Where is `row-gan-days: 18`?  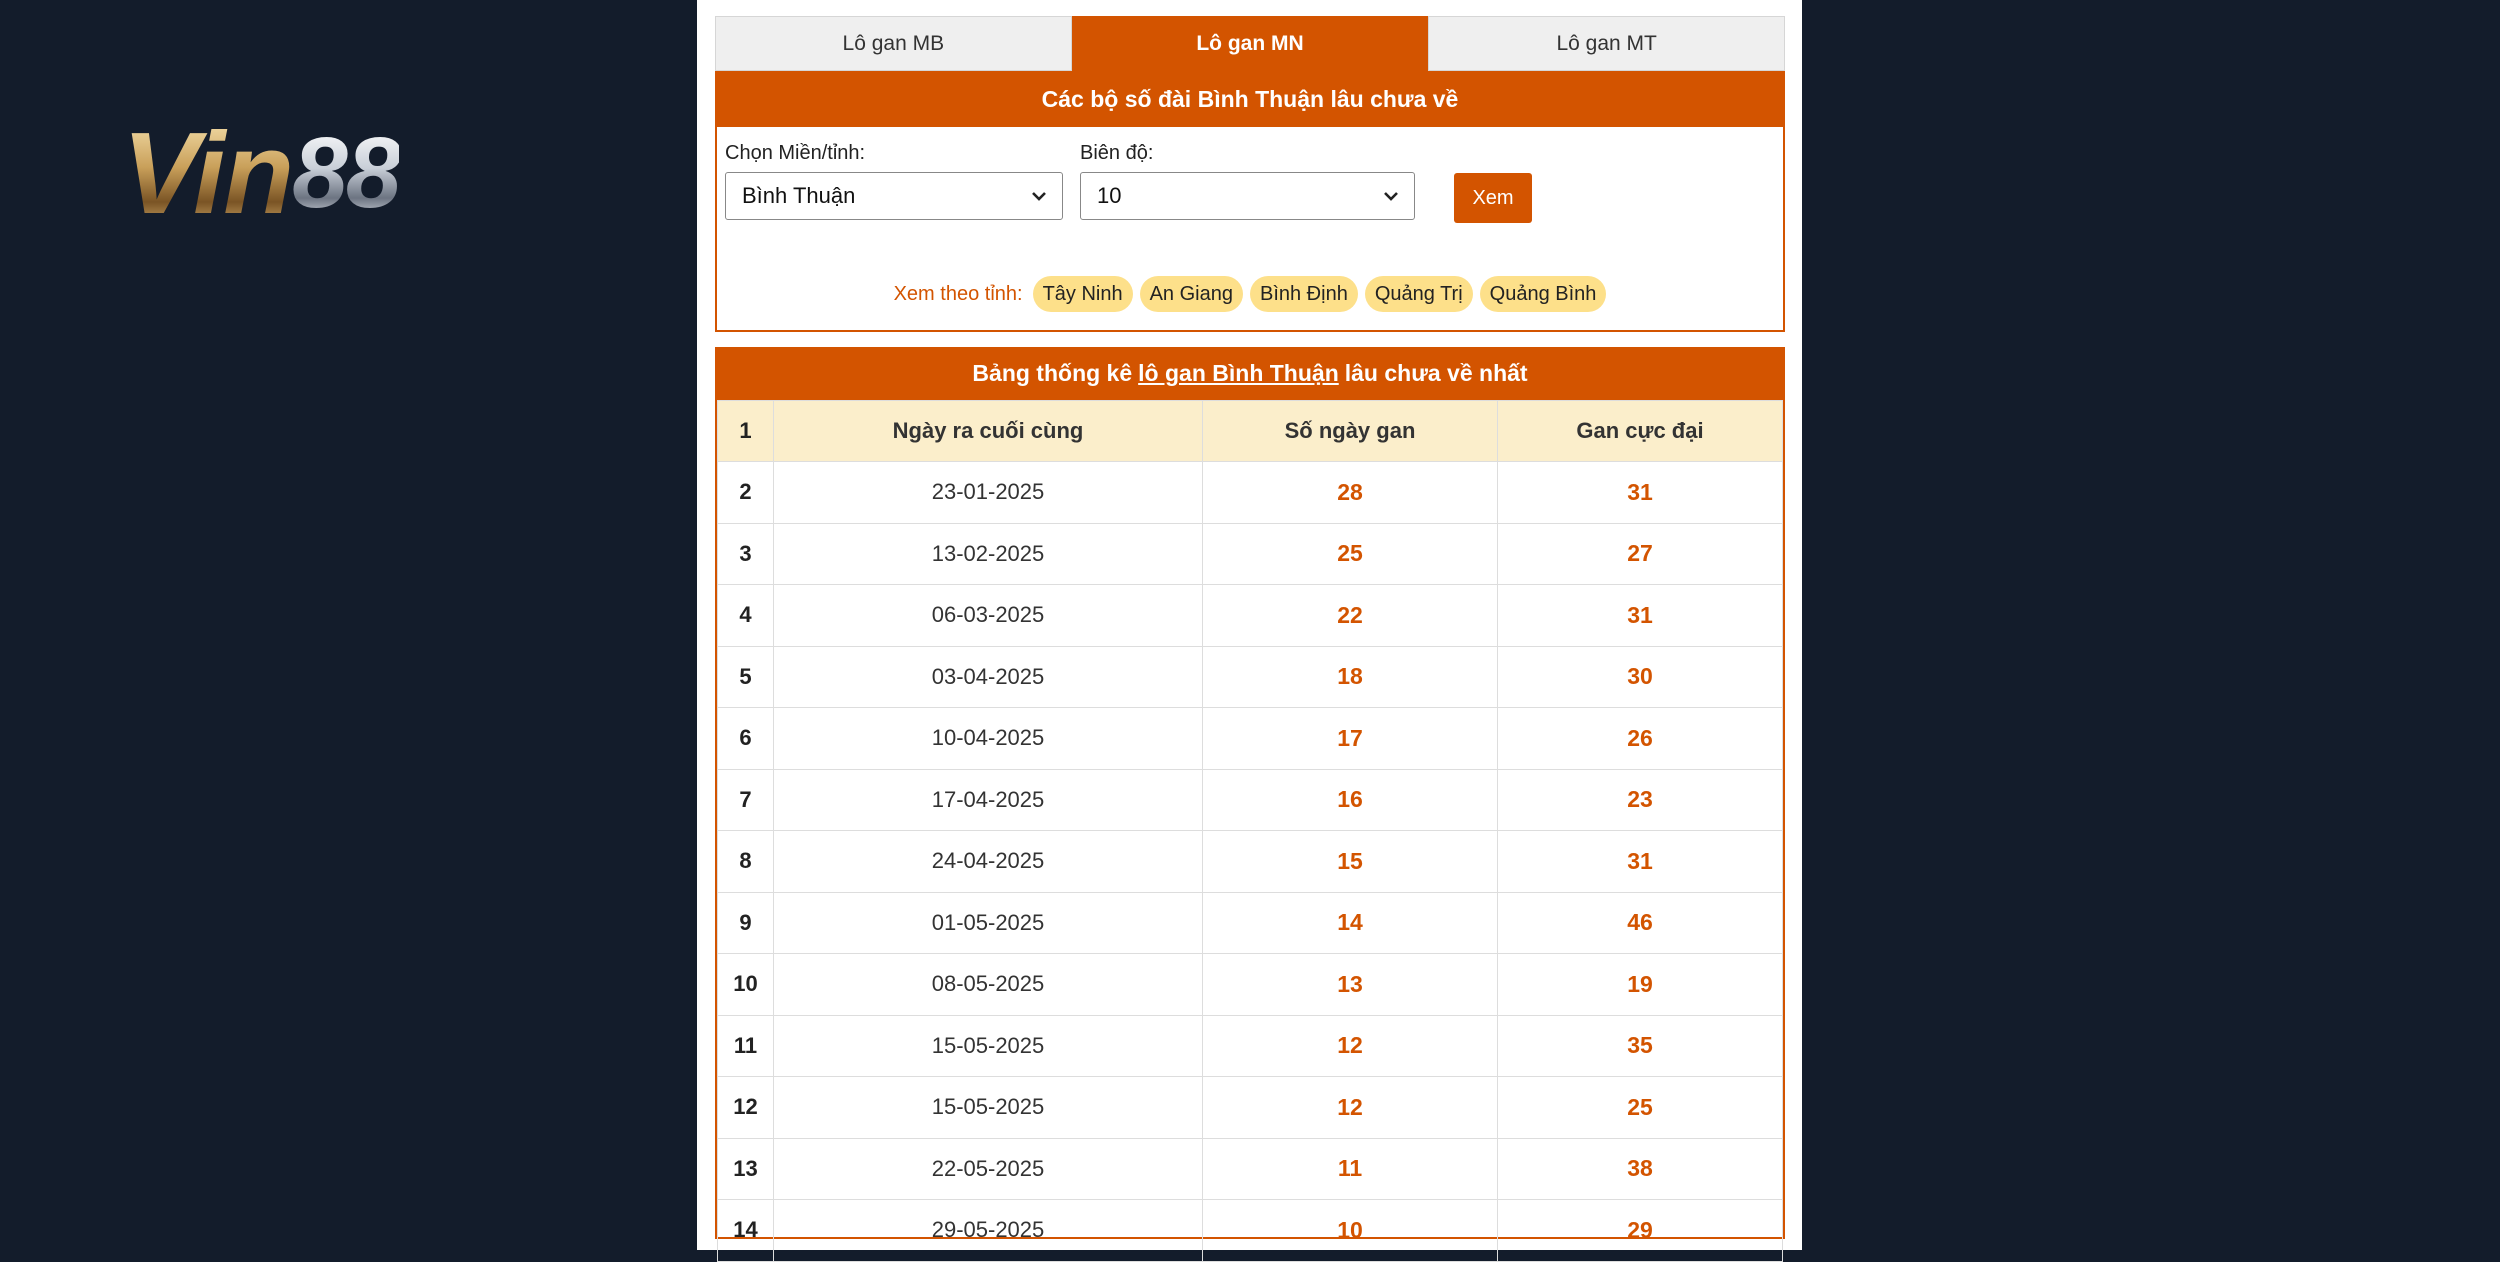
row-gan-days: 18 is located at coordinates (1350, 676).